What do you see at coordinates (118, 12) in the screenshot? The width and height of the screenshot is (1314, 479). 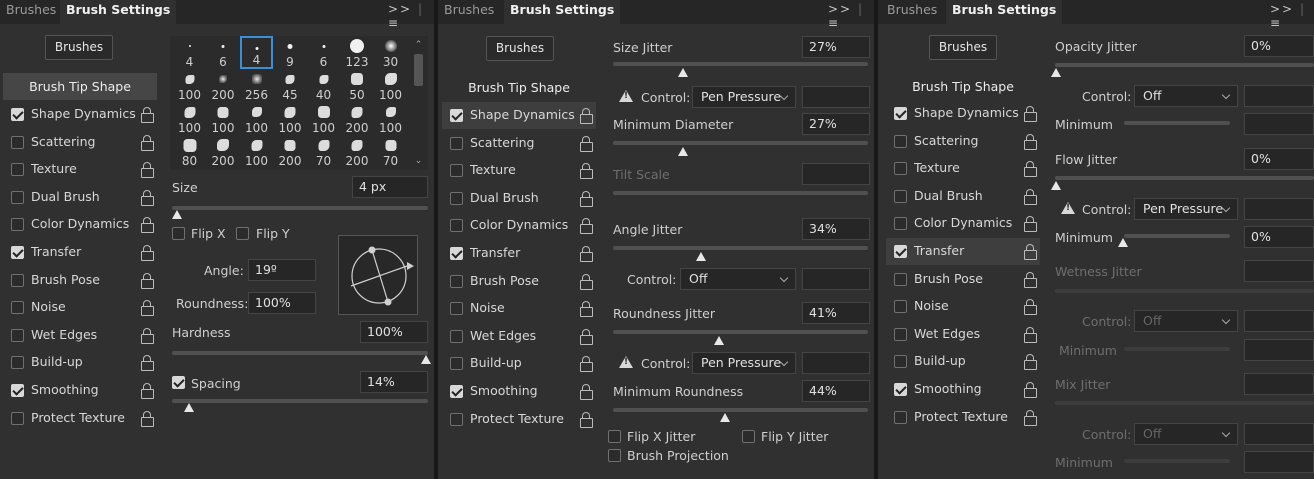 I see `tab-brush-settings: Brush Settings` at bounding box center [118, 12].